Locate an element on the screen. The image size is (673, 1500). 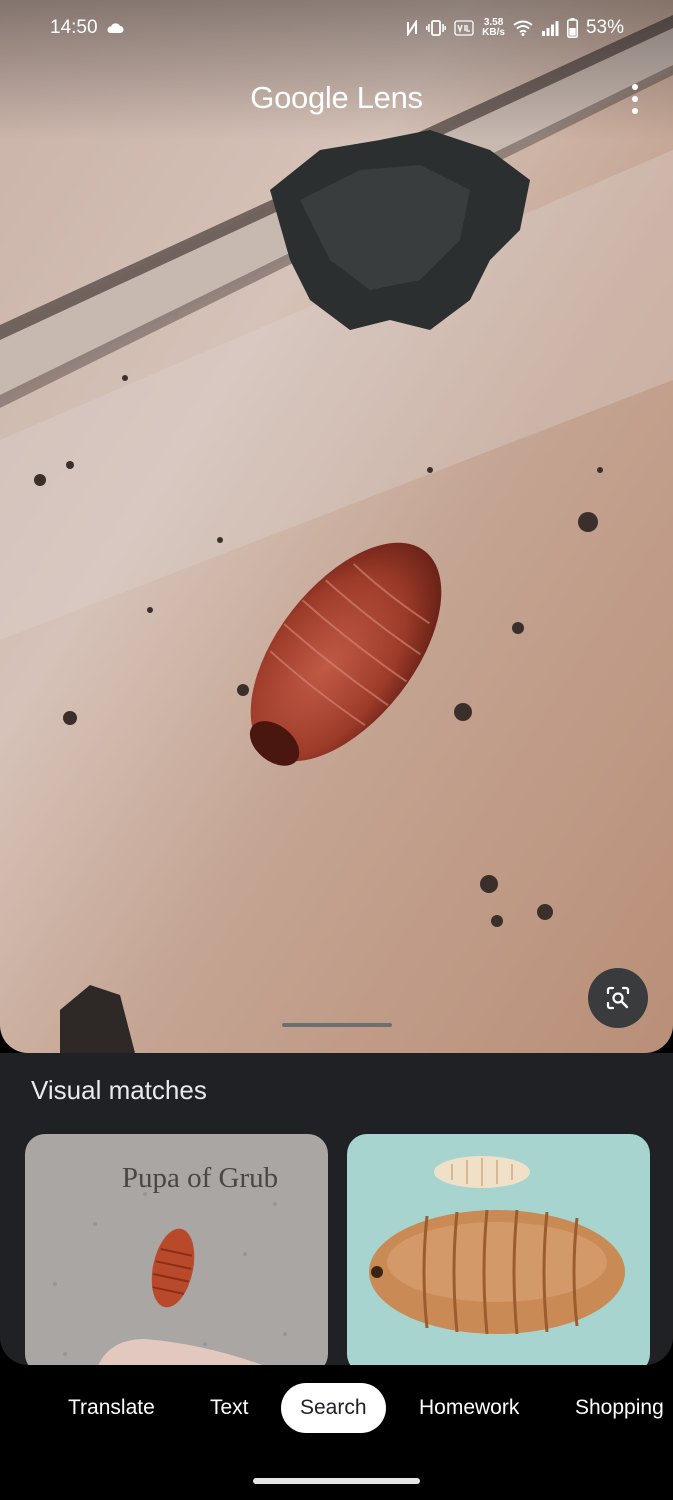
tab-homework: Homework is located at coordinates (469, 1408).